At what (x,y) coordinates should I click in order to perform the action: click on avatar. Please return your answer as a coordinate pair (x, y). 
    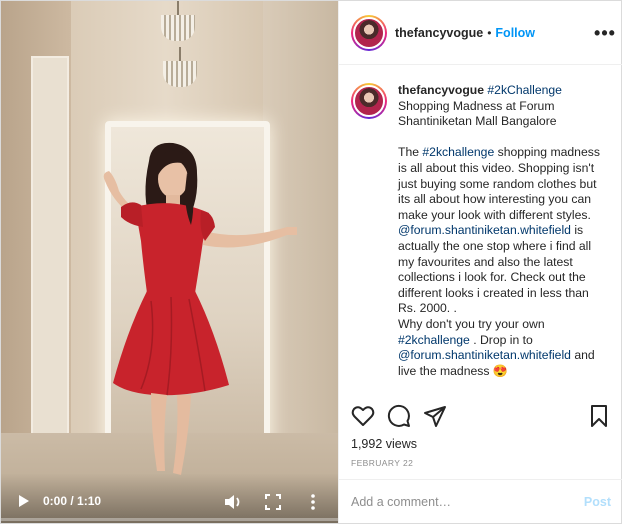
    Looking at the image, I should click on (369, 32).